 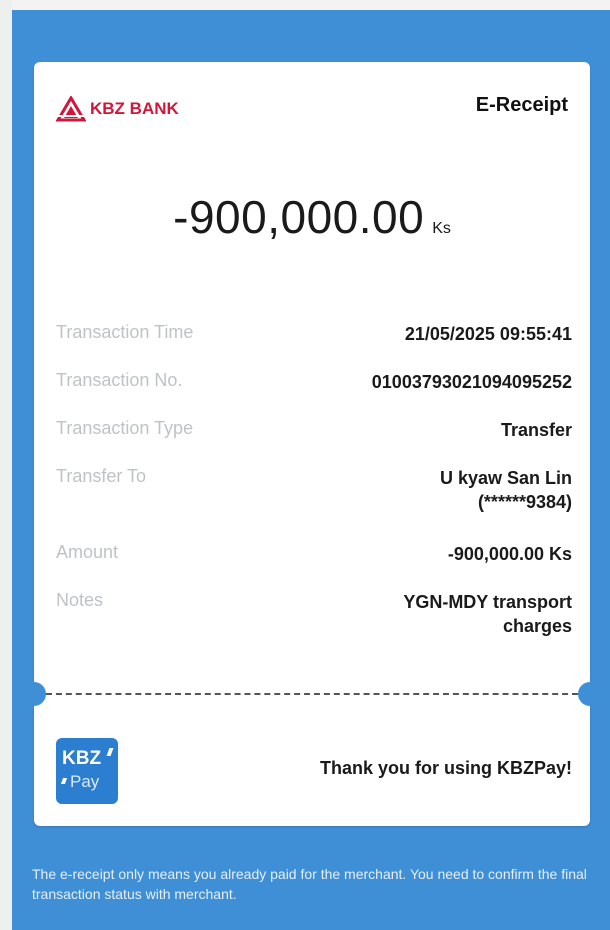 What do you see at coordinates (312, 694) in the screenshot?
I see `tear-divider` at bounding box center [312, 694].